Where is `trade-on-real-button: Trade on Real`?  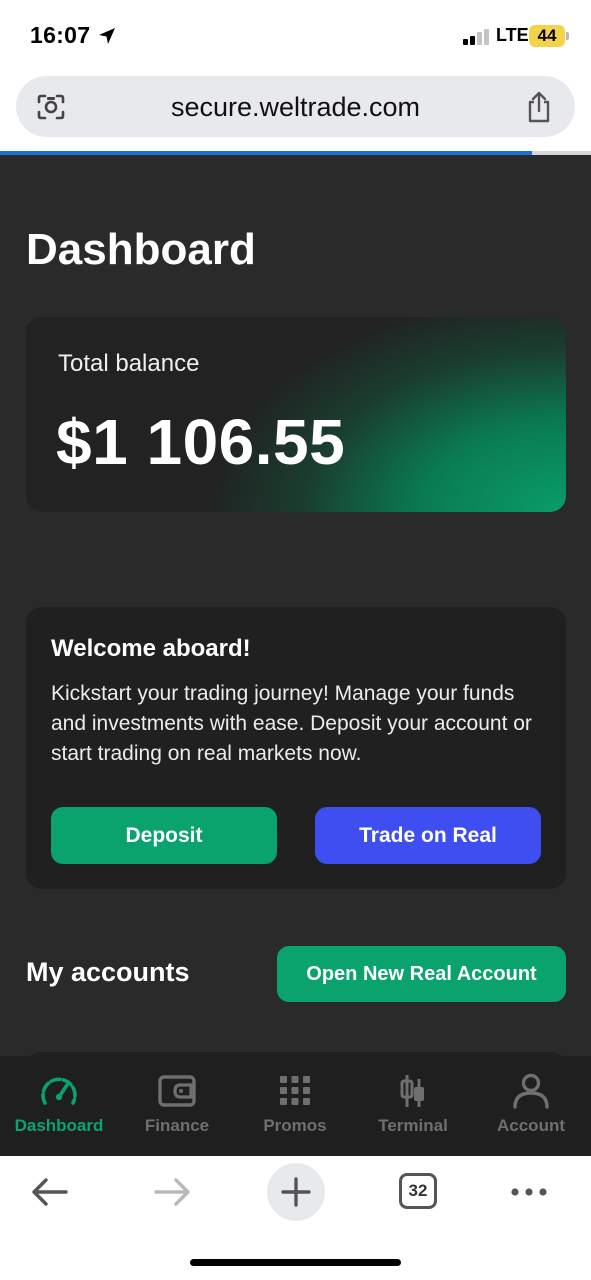 trade-on-real-button: Trade on Real is located at coordinates (428, 835).